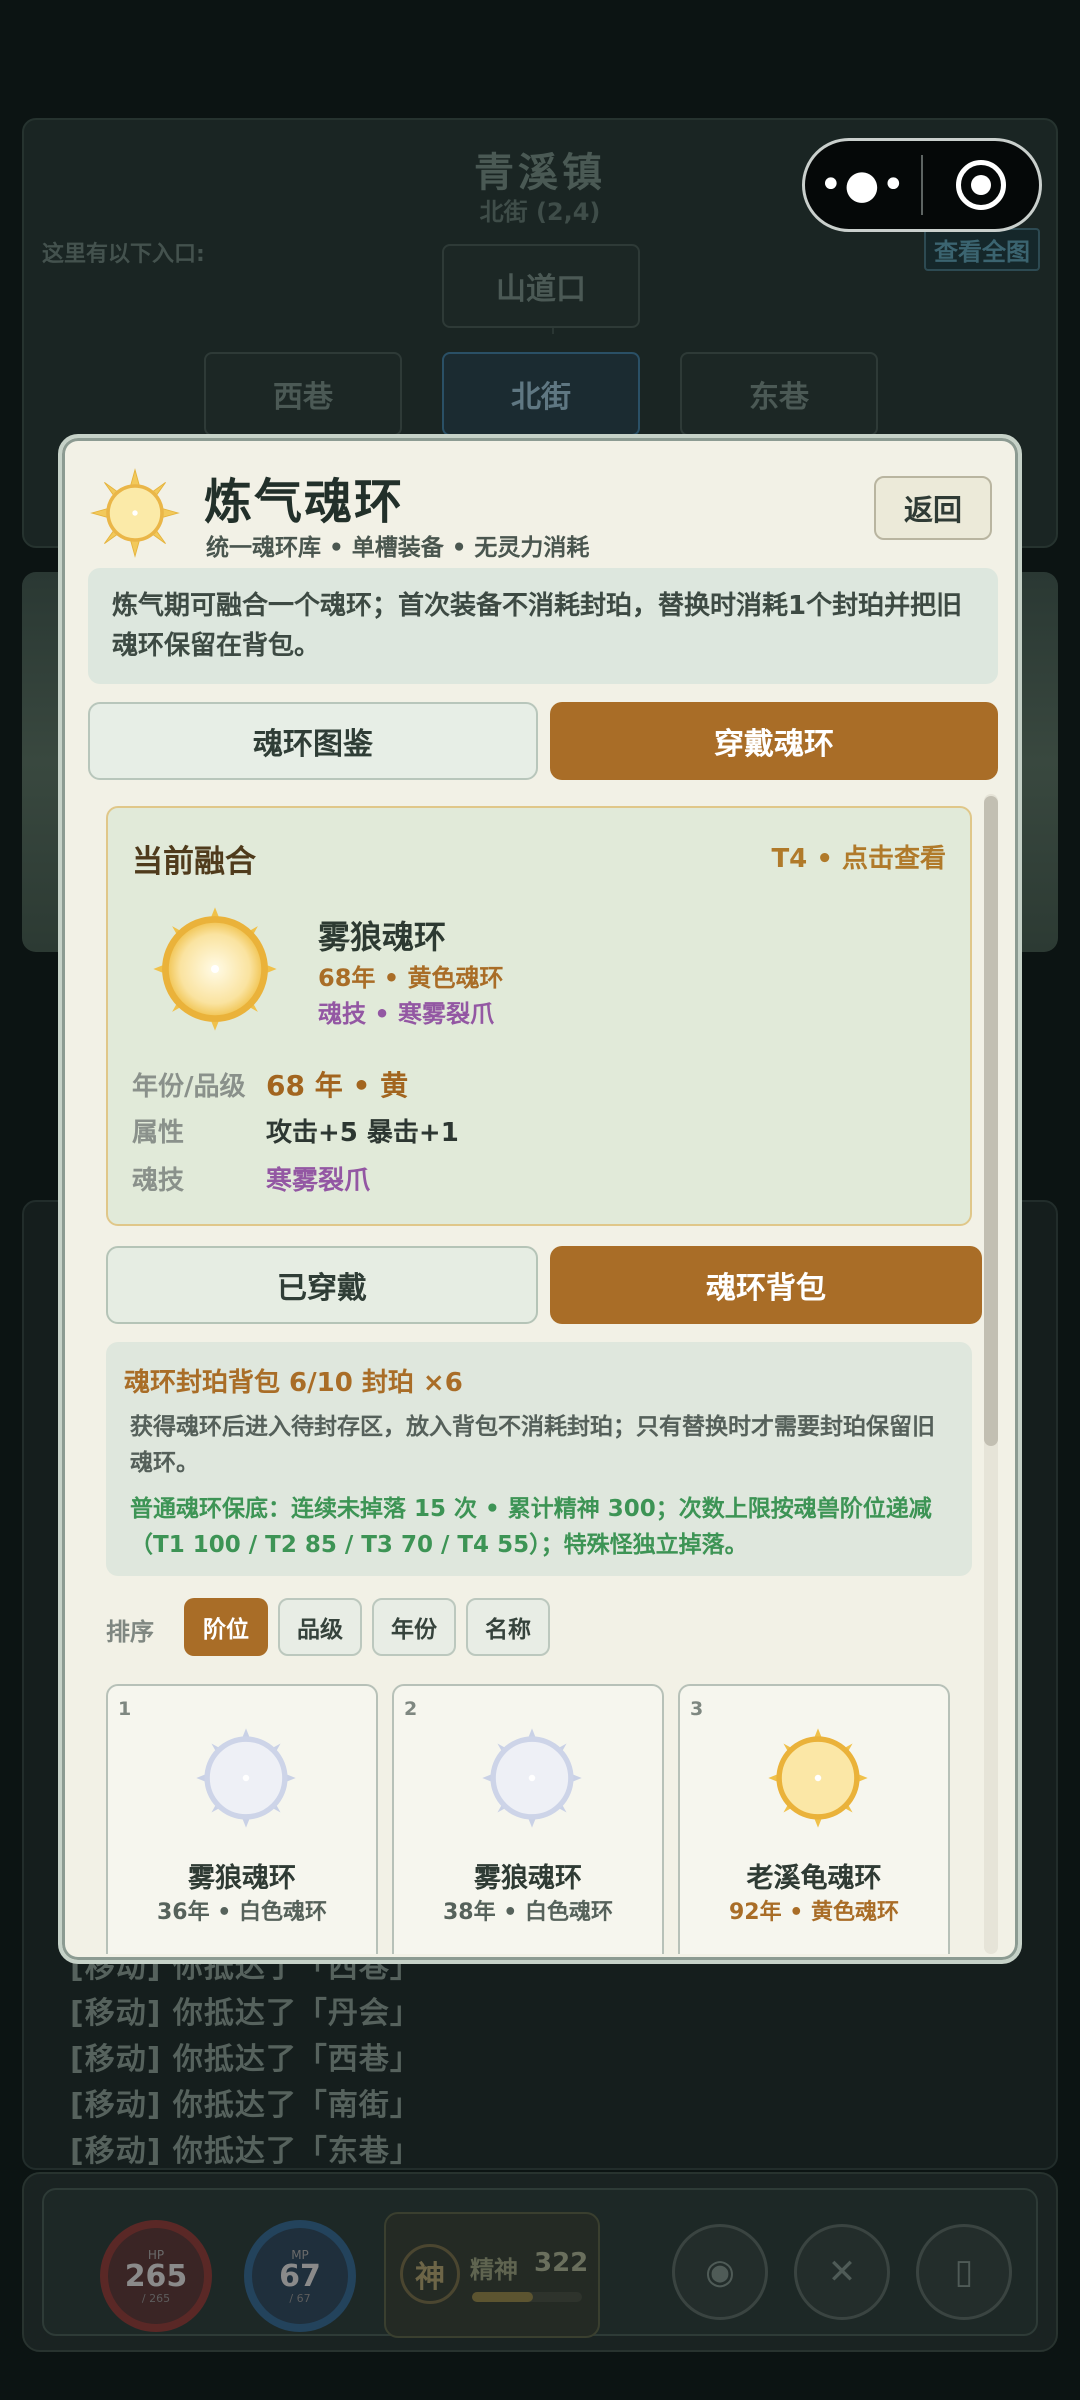 The width and height of the screenshot is (1080, 2400). What do you see at coordinates (135, 513) in the screenshot?
I see `sun-ring-icon` at bounding box center [135, 513].